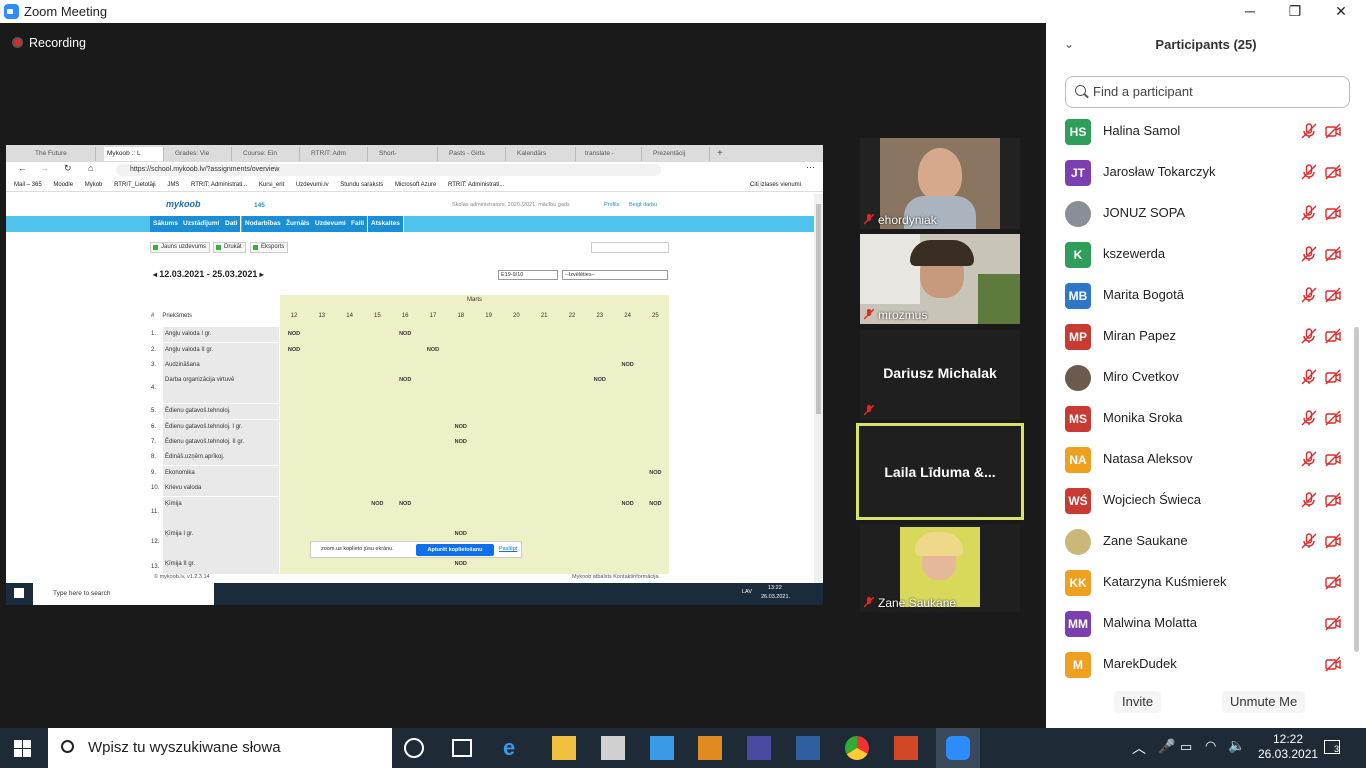  I want to click on store-icon, so click(613, 748).